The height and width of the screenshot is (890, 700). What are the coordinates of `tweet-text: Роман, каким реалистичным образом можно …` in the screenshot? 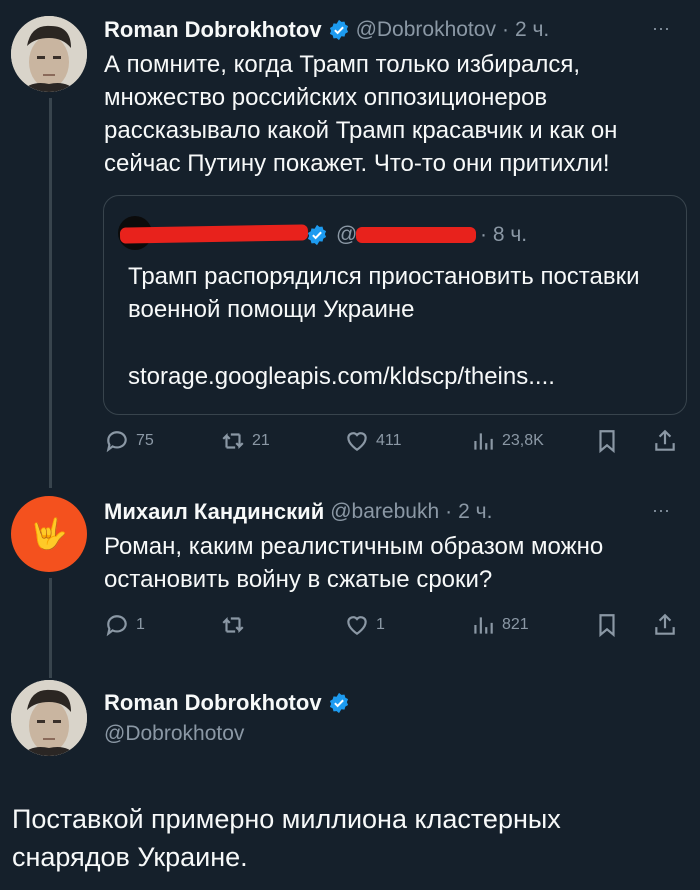 It's located at (354, 563).